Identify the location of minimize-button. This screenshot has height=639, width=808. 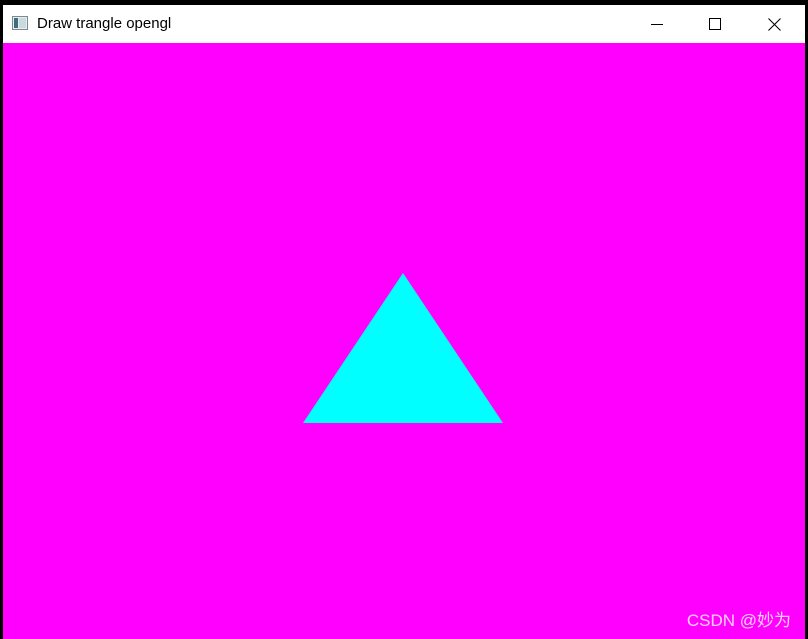
(657, 24).